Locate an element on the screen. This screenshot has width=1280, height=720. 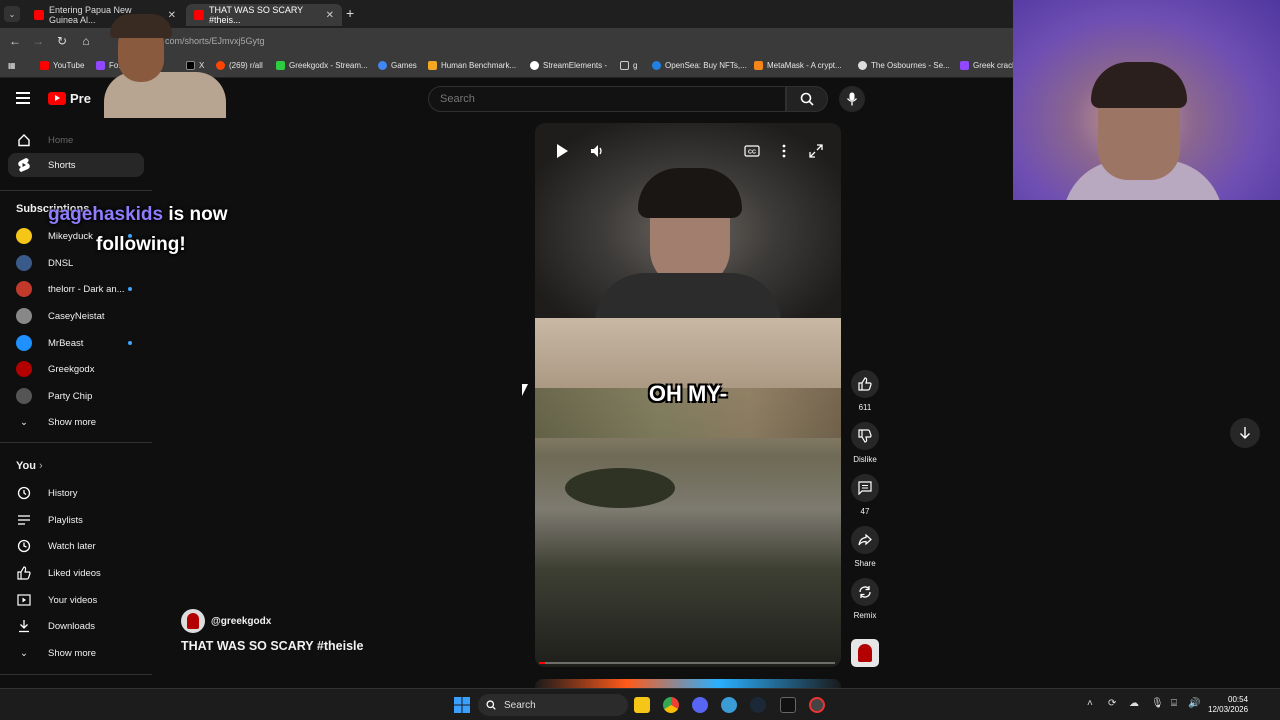
show-more-you: ⌄ Show more is located at coordinates (76, 653).